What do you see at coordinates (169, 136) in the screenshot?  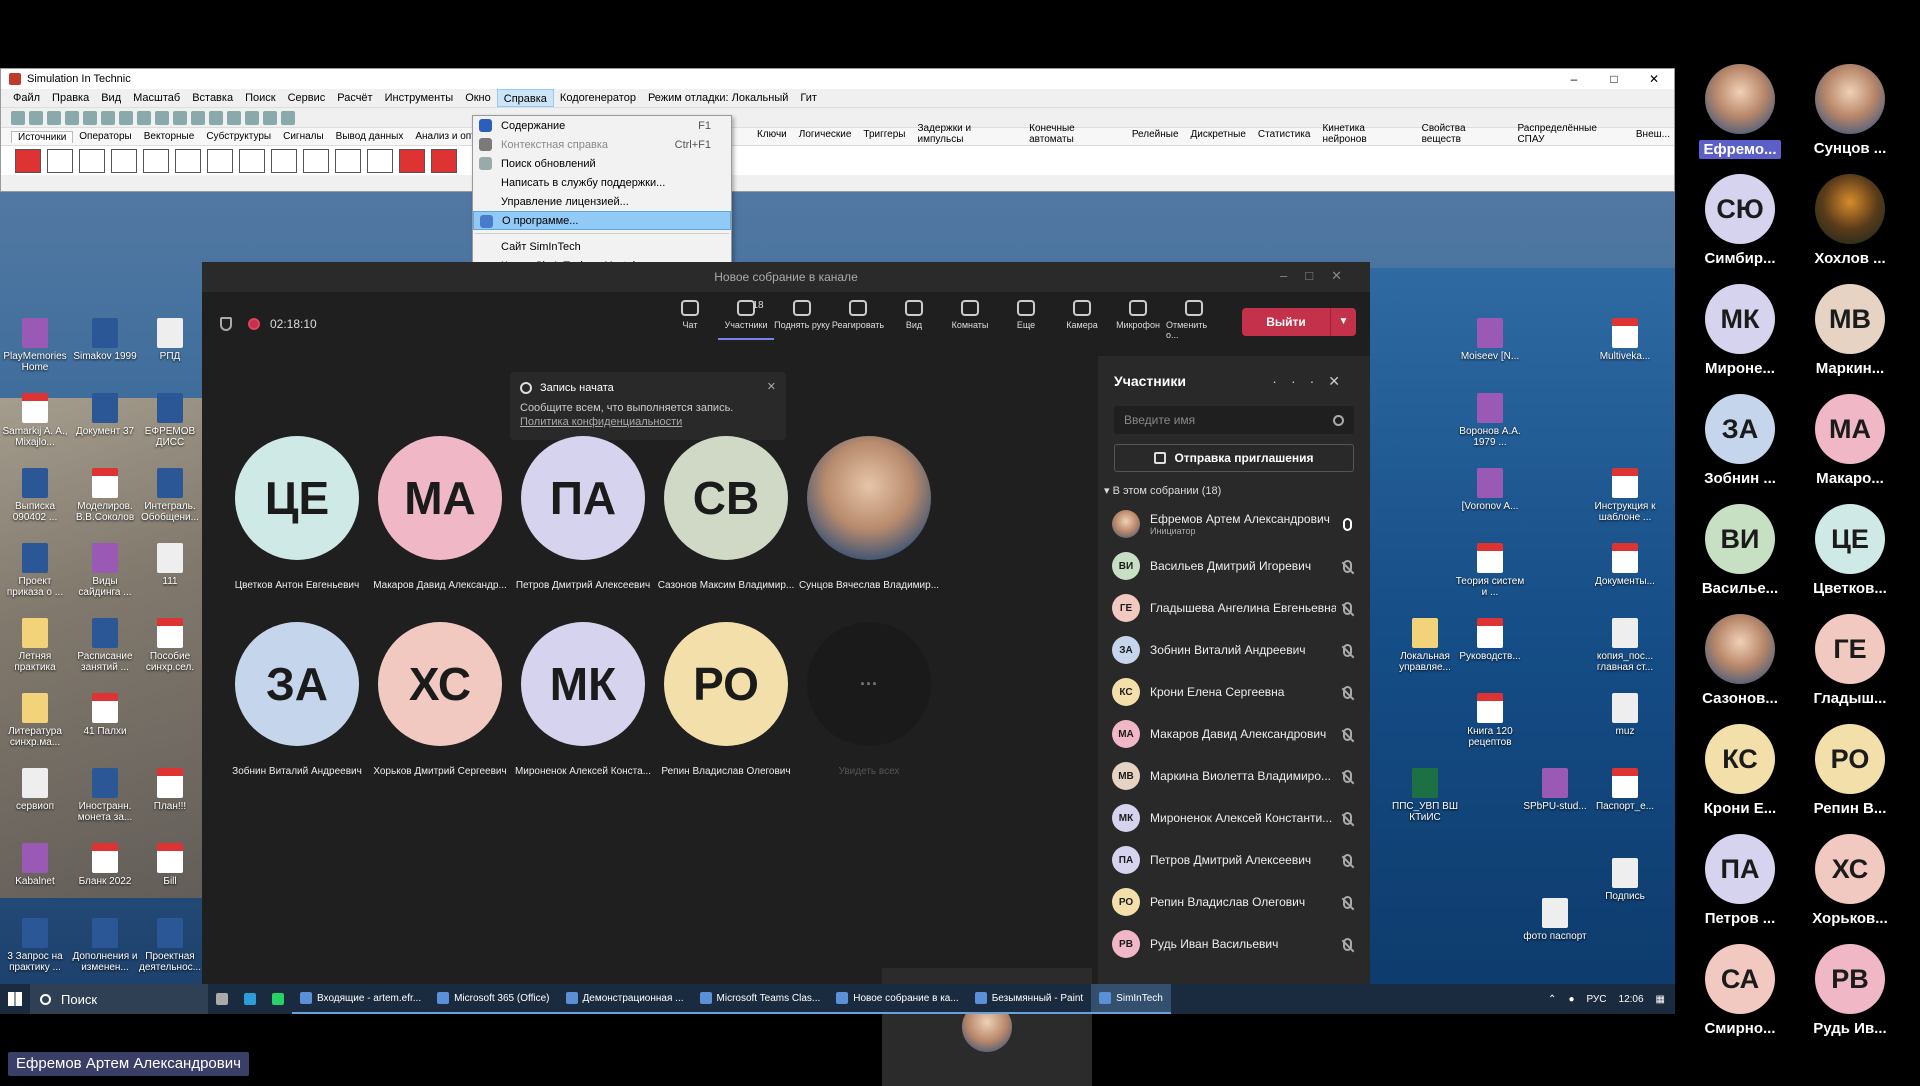 I see `palette-tab: Векторные` at bounding box center [169, 136].